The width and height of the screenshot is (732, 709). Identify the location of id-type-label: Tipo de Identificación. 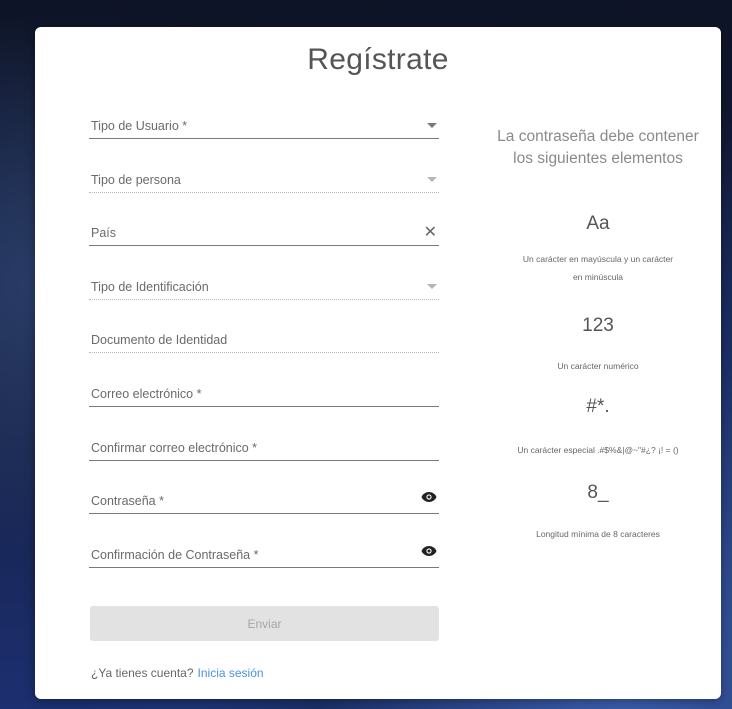
(150, 287).